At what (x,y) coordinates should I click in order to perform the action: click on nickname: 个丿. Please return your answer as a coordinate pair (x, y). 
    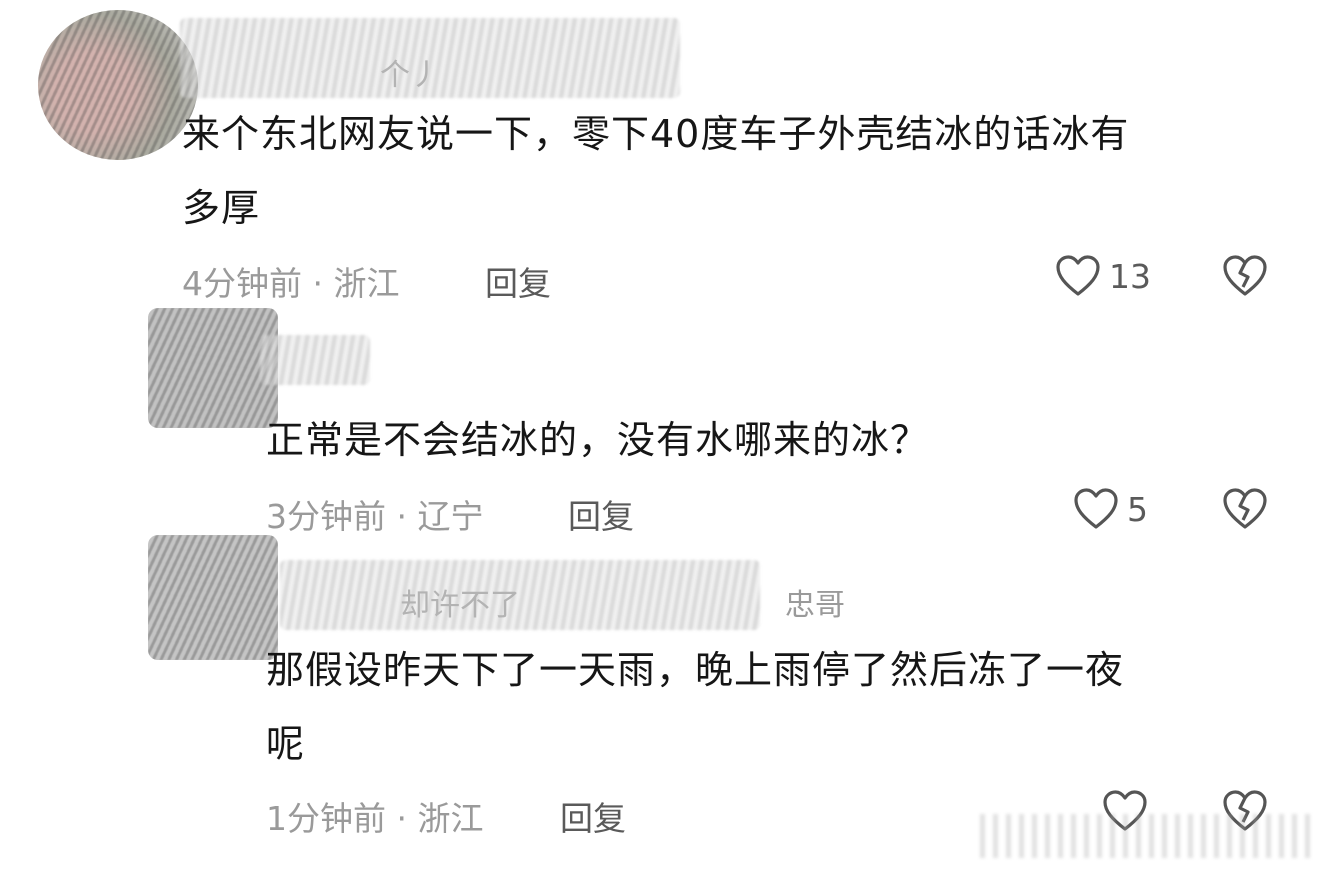
    Looking at the image, I should click on (410, 72).